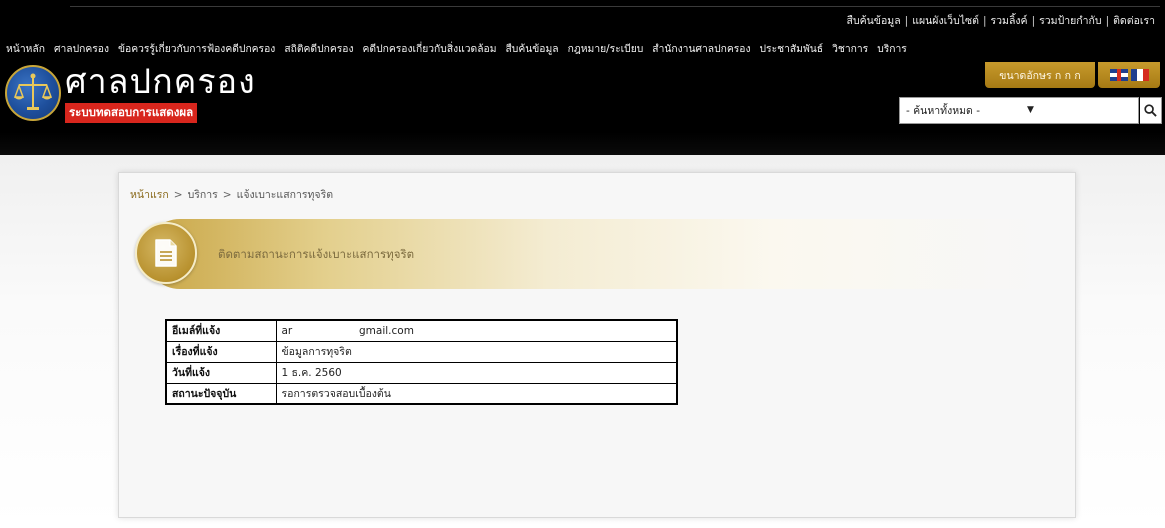 The image size is (1165, 528). I want to click on section-title: ติดตามสถานะการแจ้งเบาะแสการทุจริต, so click(316, 254).